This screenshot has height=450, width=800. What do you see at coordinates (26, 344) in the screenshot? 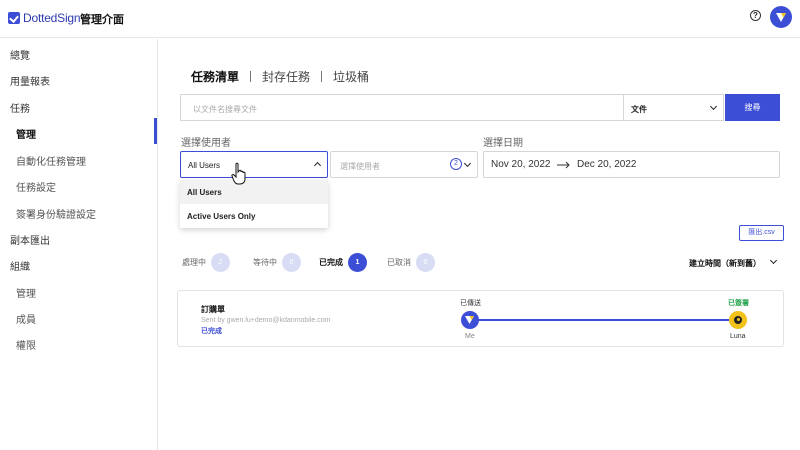
I see `sidebar-item-permissions: 權限` at bounding box center [26, 344].